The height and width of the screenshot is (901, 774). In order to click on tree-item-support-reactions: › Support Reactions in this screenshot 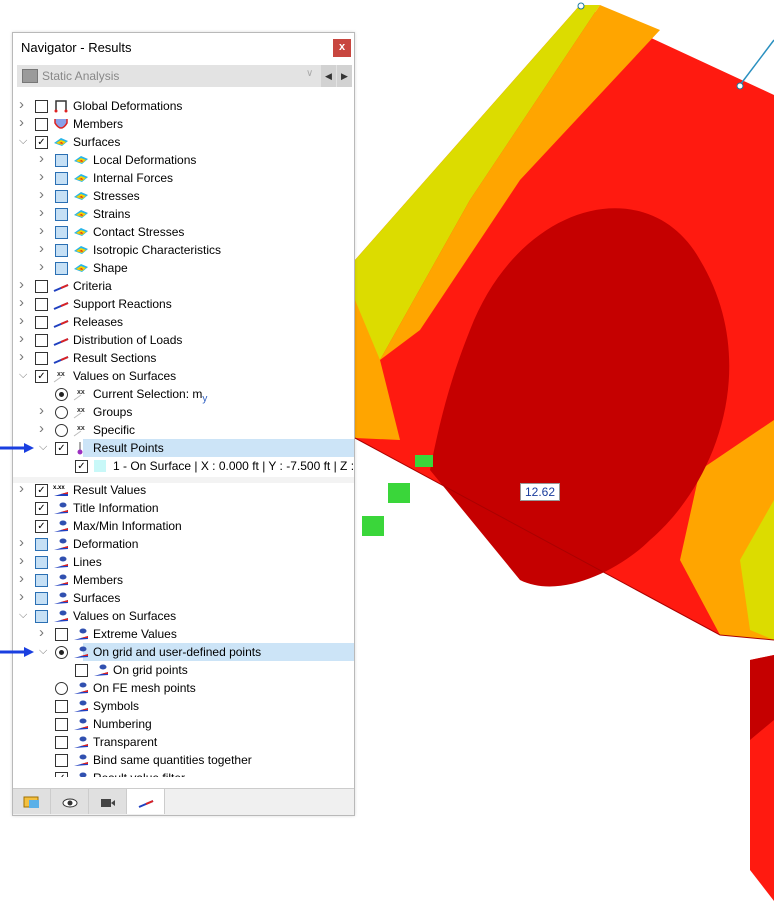, I will do `click(183, 303)`.